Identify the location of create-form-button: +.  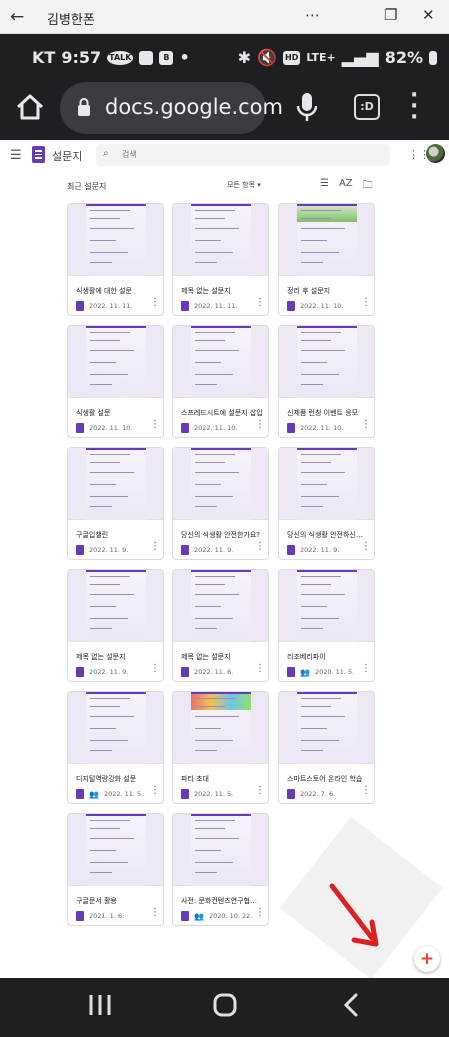
(427, 959).